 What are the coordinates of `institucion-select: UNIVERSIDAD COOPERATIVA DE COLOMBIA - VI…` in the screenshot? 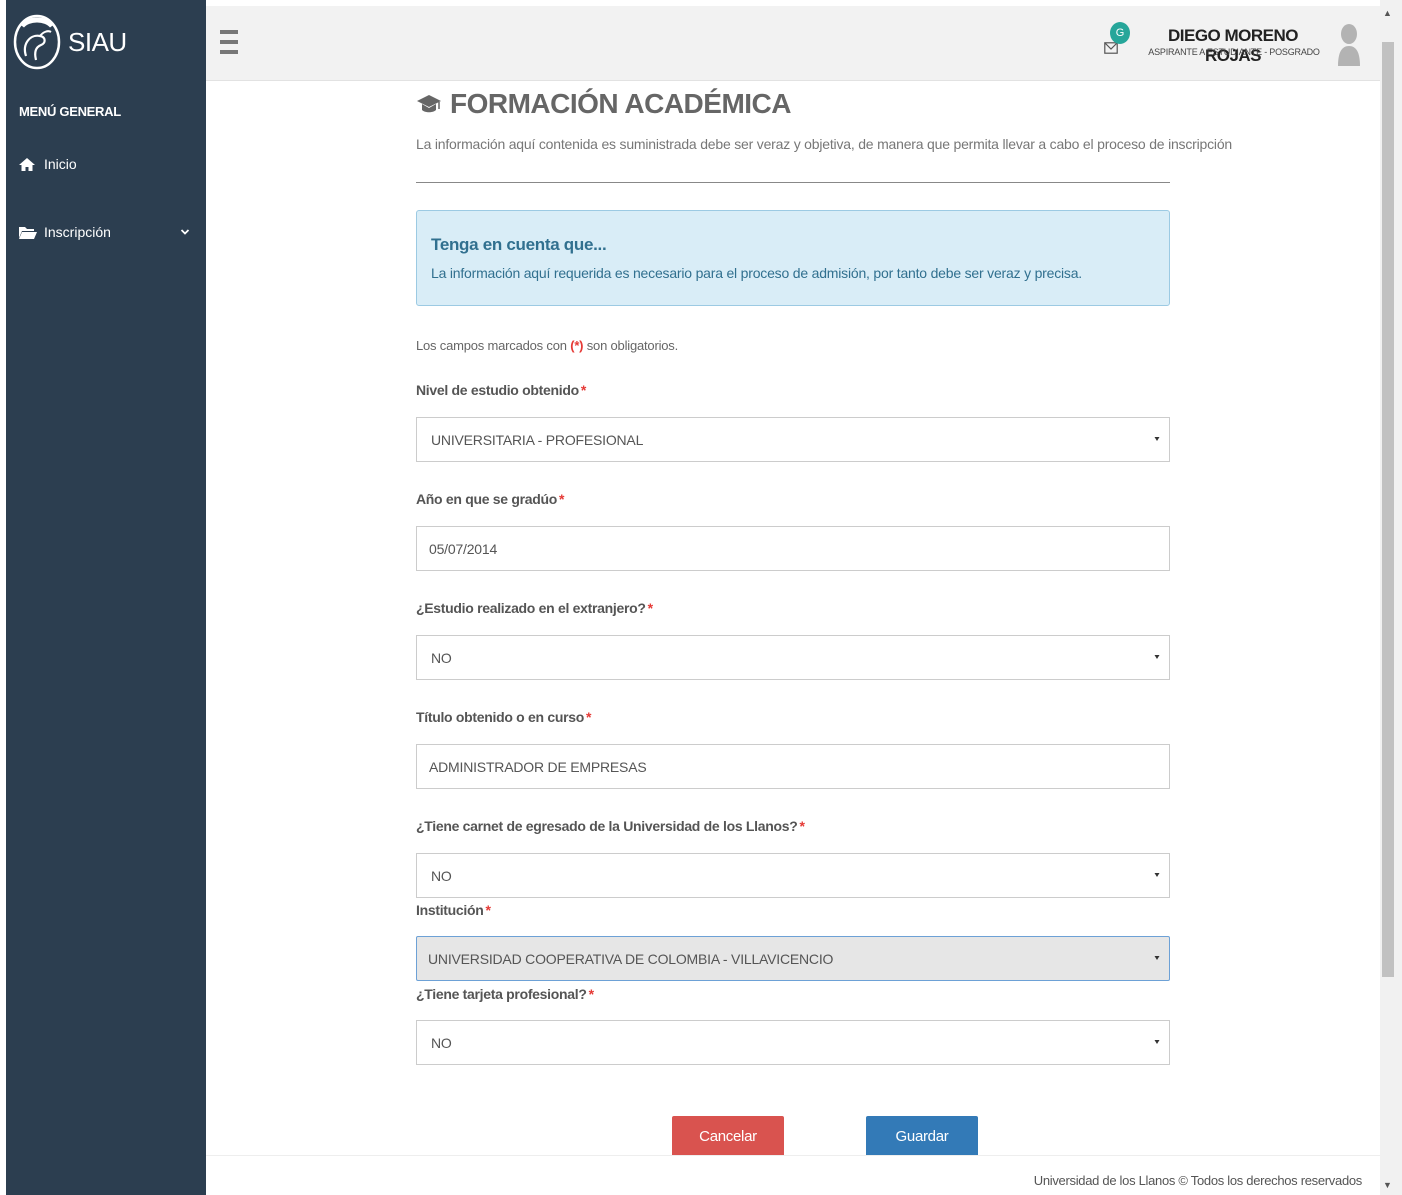 It's located at (793, 958).